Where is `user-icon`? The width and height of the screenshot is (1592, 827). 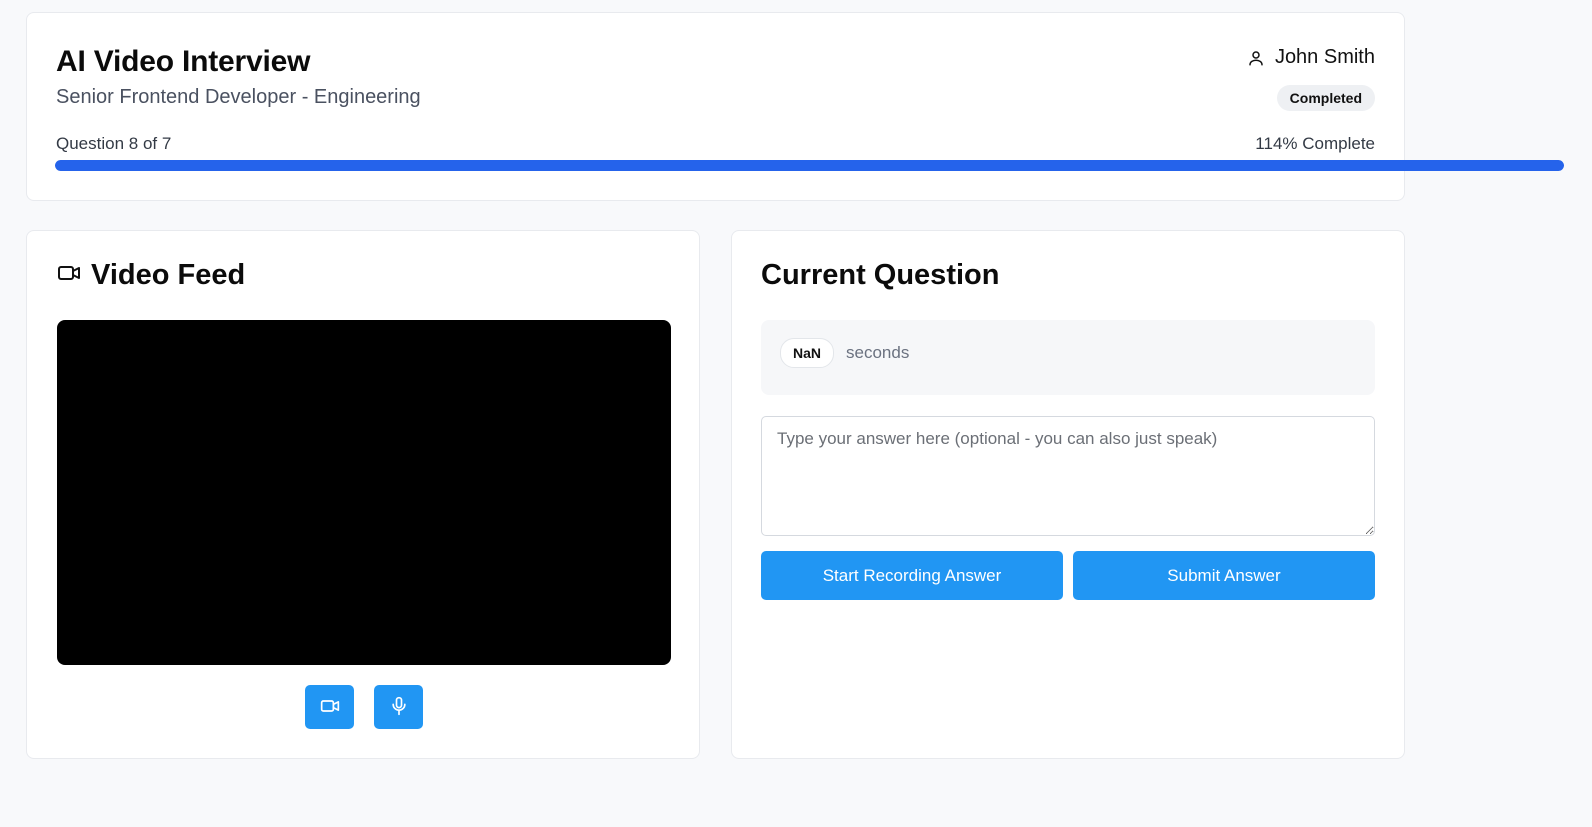
user-icon is located at coordinates (1256, 58).